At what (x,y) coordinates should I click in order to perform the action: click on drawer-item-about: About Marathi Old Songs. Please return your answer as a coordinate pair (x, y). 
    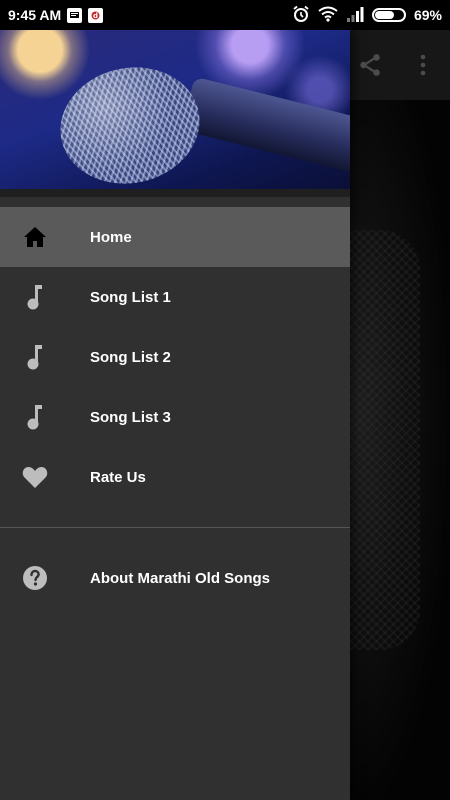
    Looking at the image, I should click on (175, 578).